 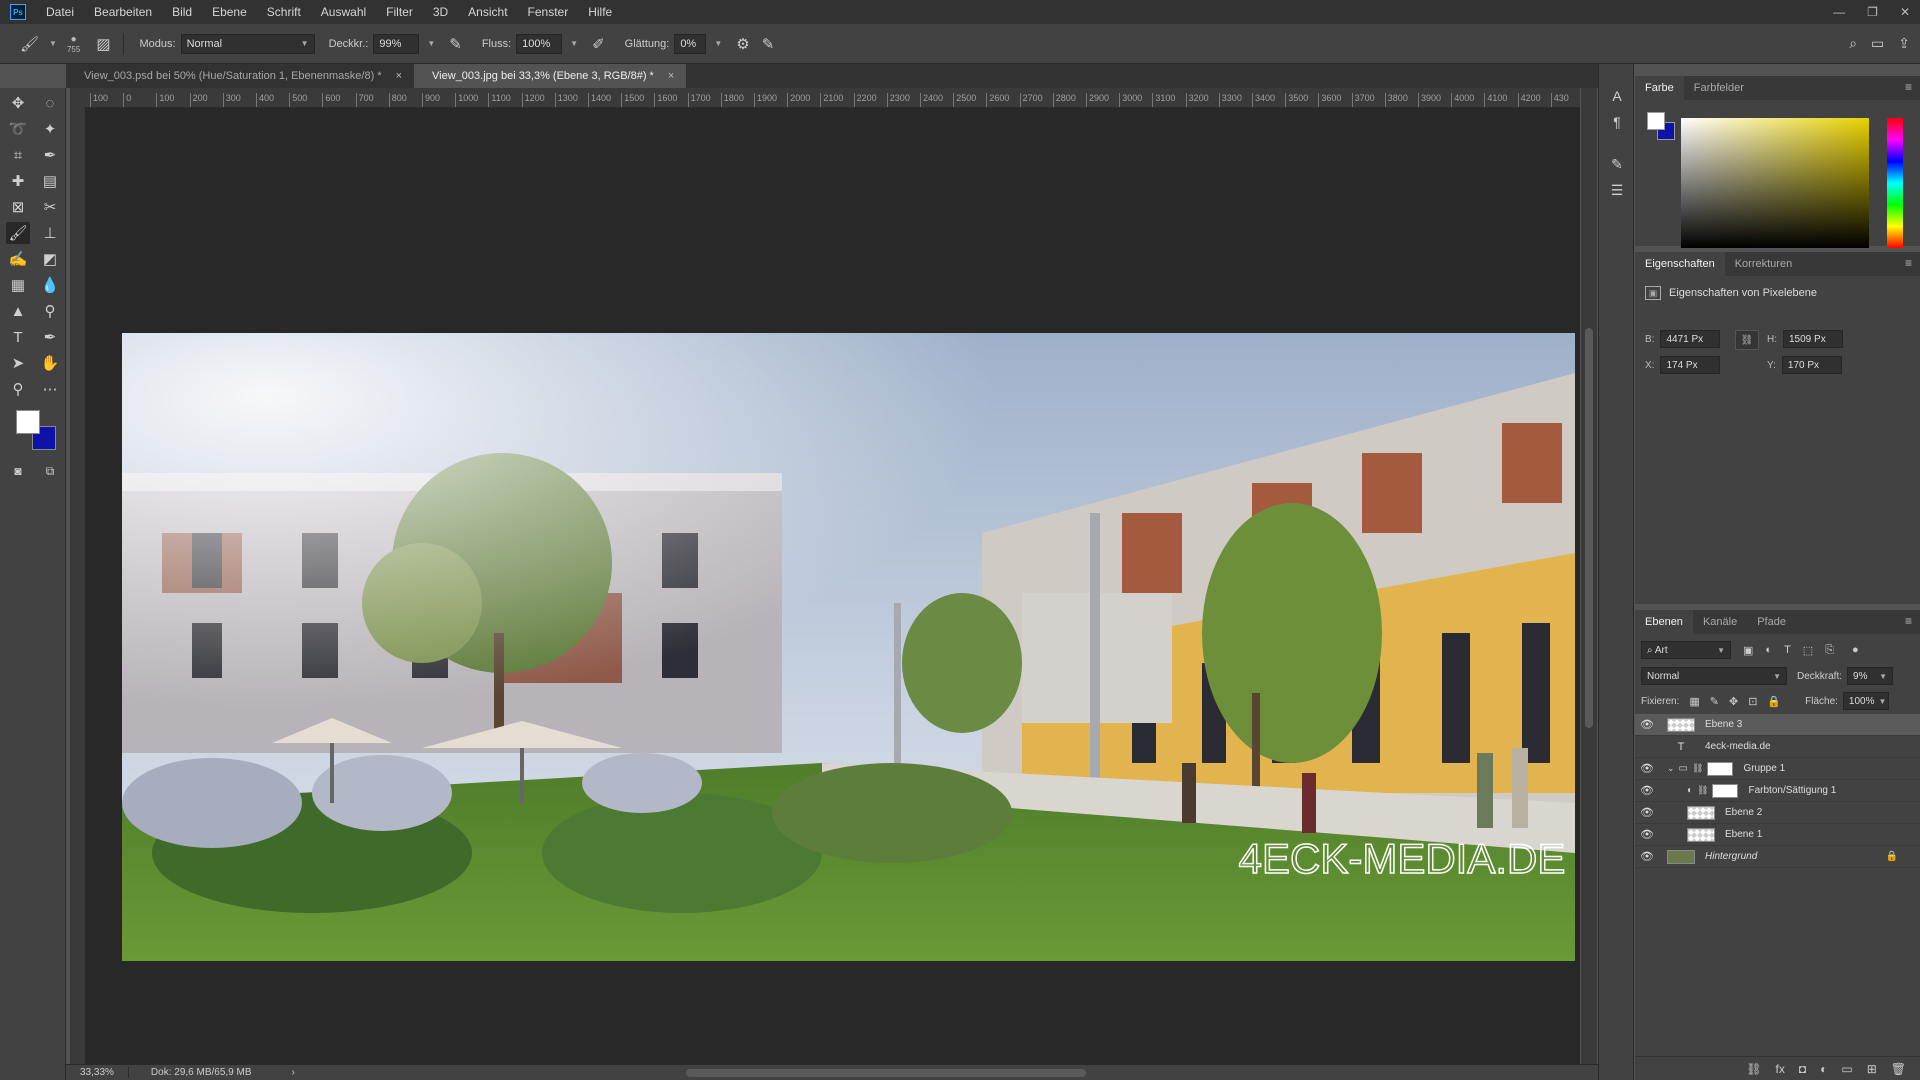 I want to click on y-field: 170 Px, so click(x=1811, y=365).